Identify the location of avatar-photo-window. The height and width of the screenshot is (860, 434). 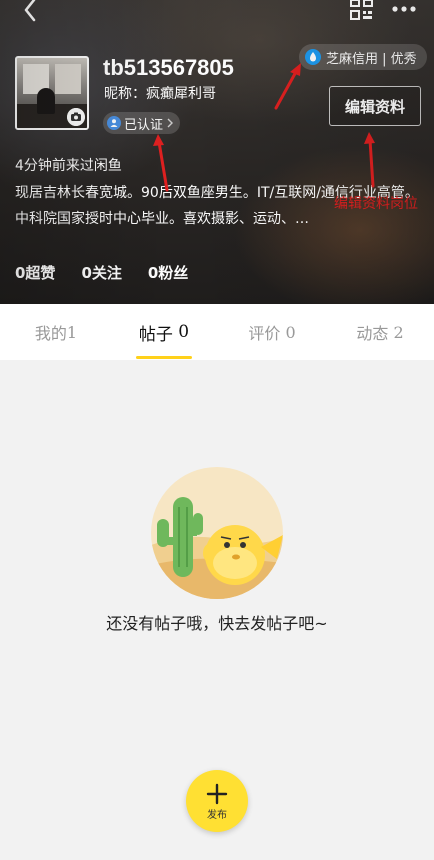
(68, 79).